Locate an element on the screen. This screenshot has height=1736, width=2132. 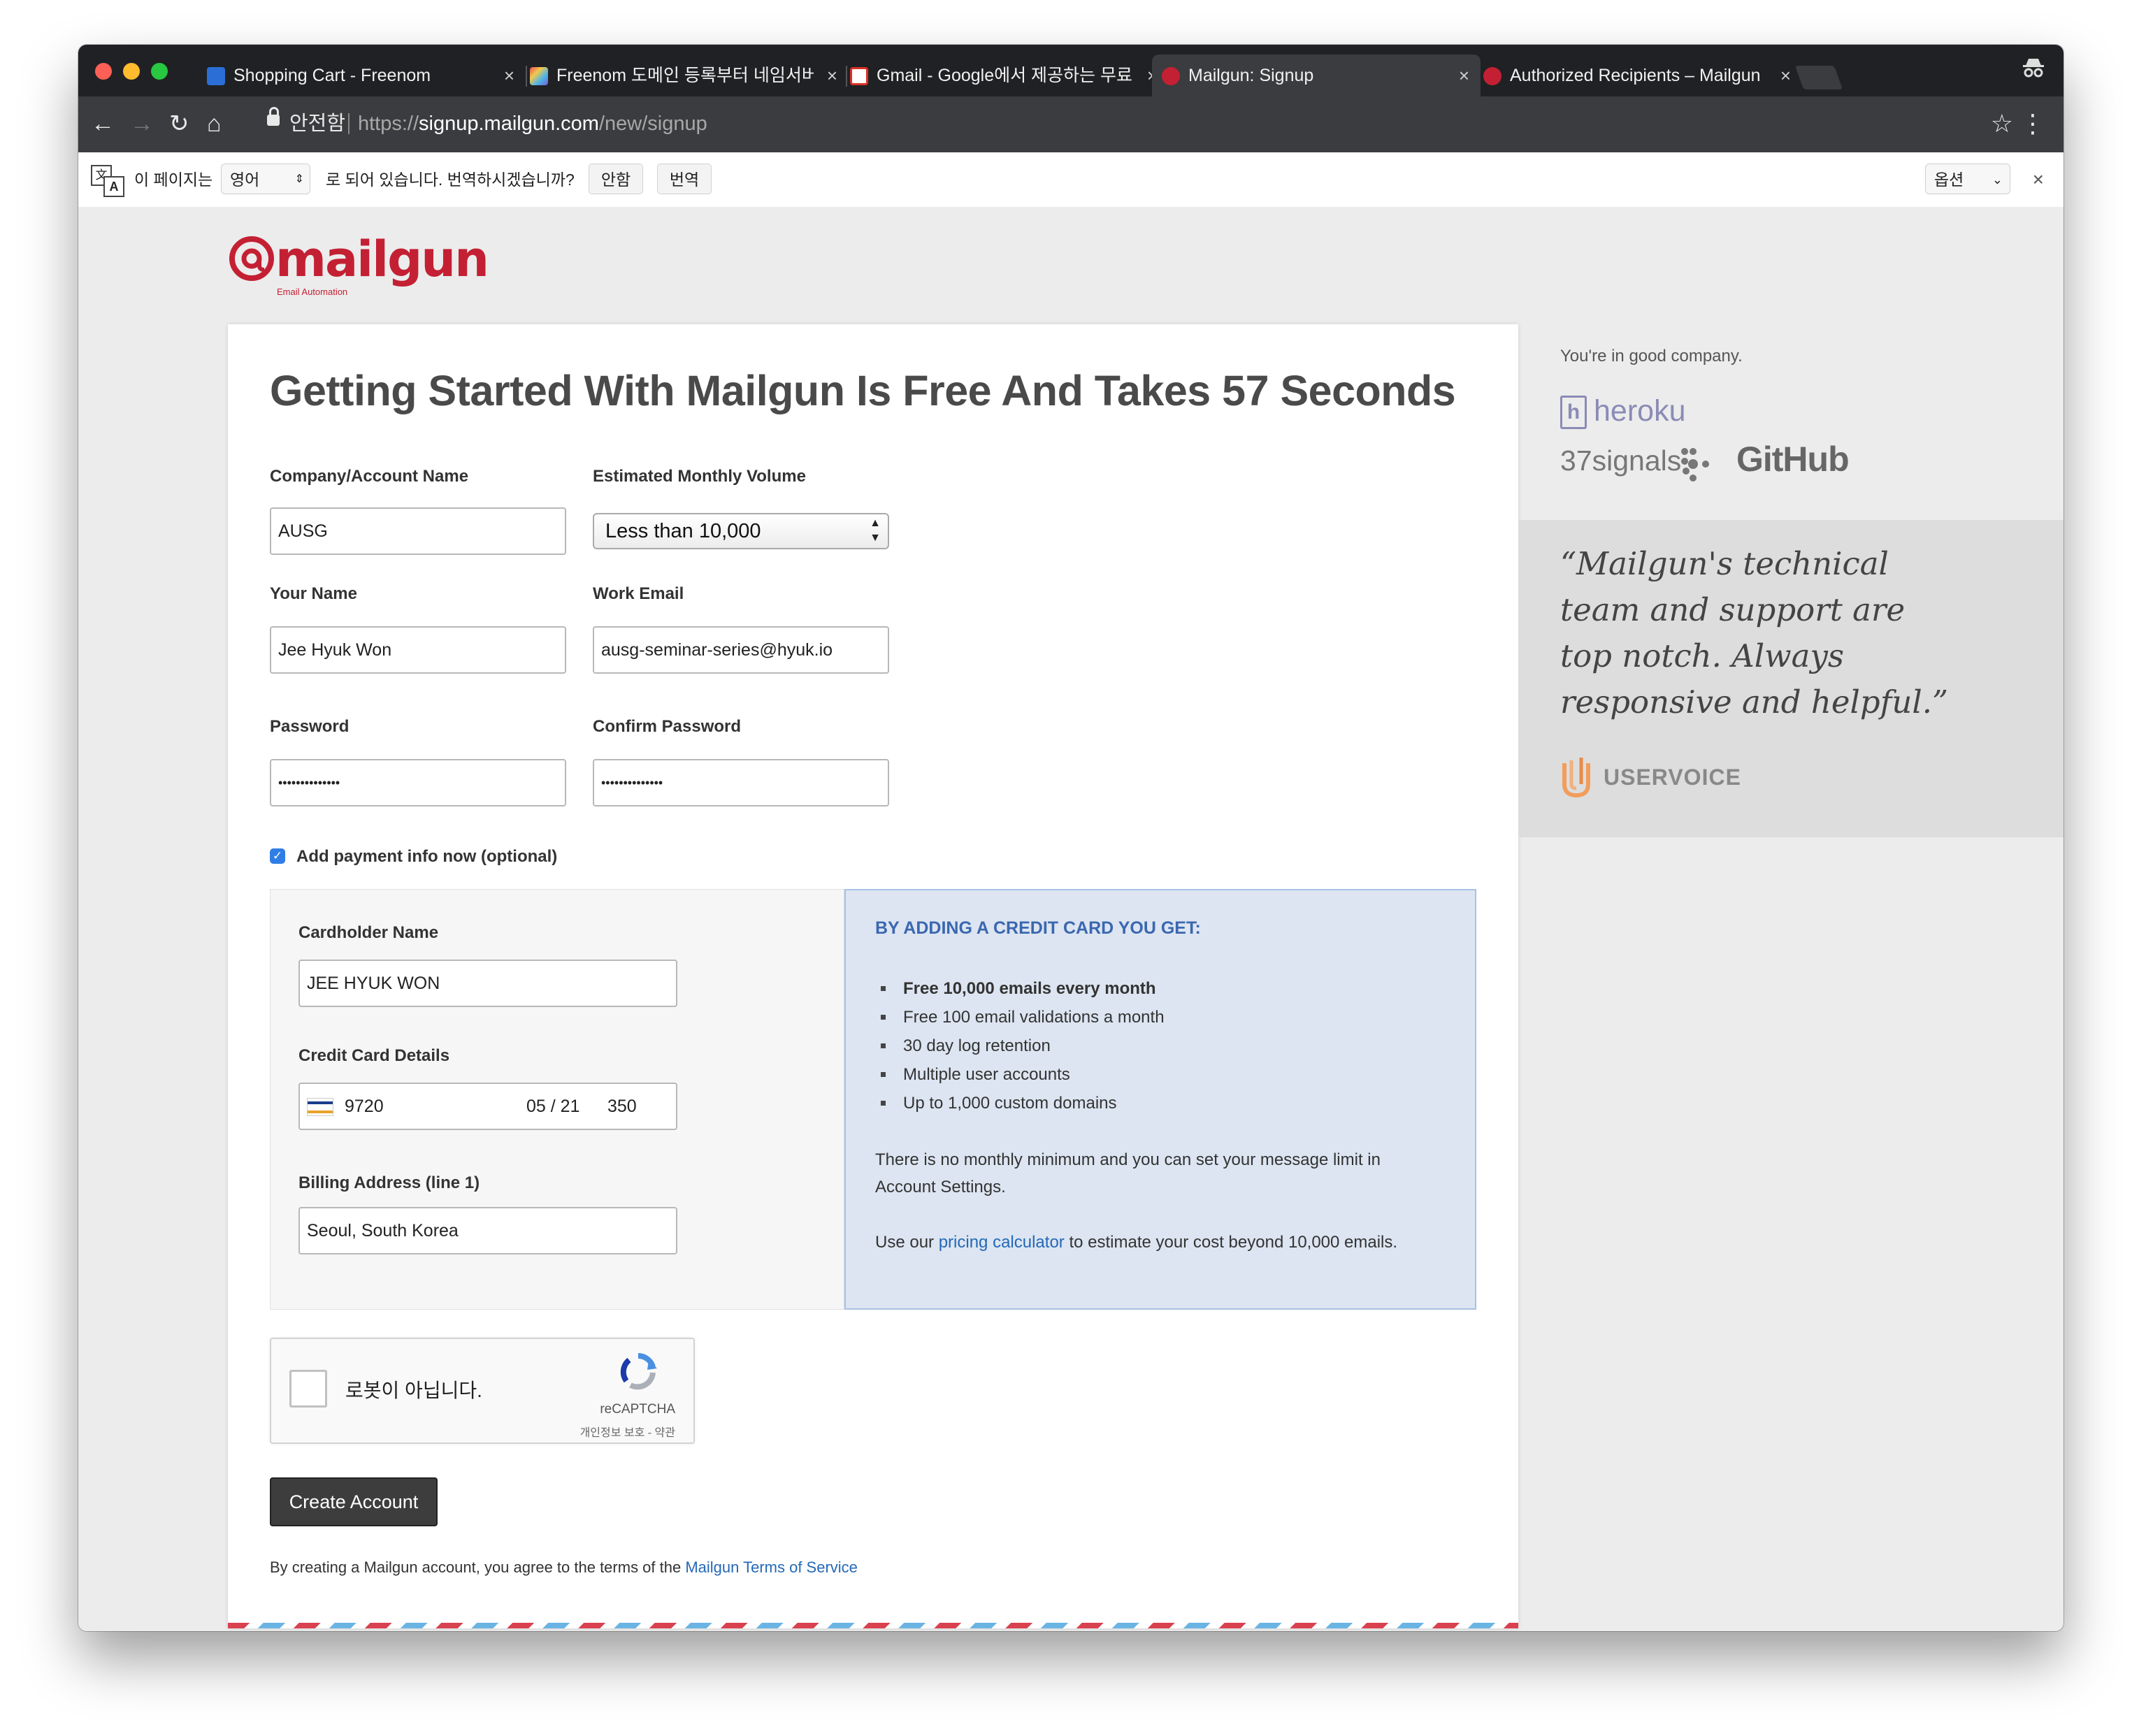
forward-arrow-icon: → is located at coordinates (142, 124).